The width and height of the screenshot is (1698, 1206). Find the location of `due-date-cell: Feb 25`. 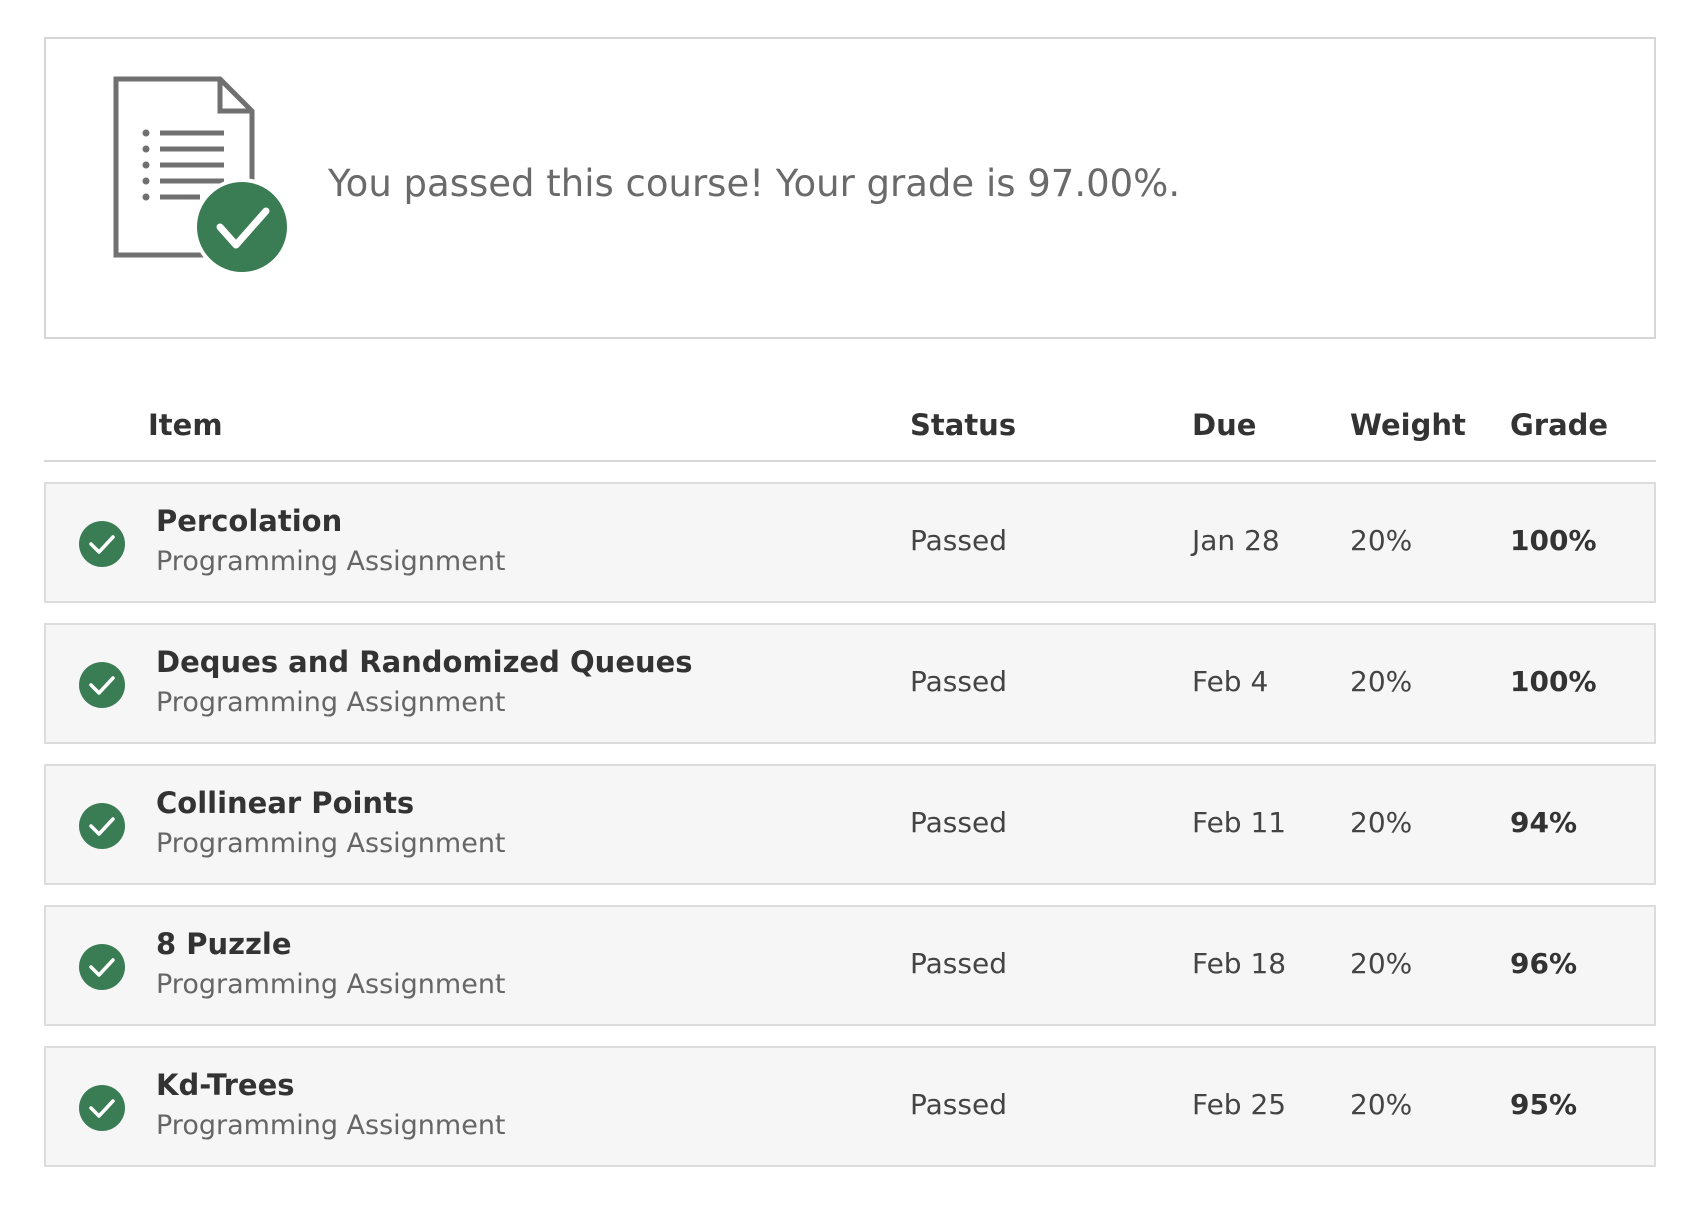

due-date-cell: Feb 25 is located at coordinates (1239, 1104).